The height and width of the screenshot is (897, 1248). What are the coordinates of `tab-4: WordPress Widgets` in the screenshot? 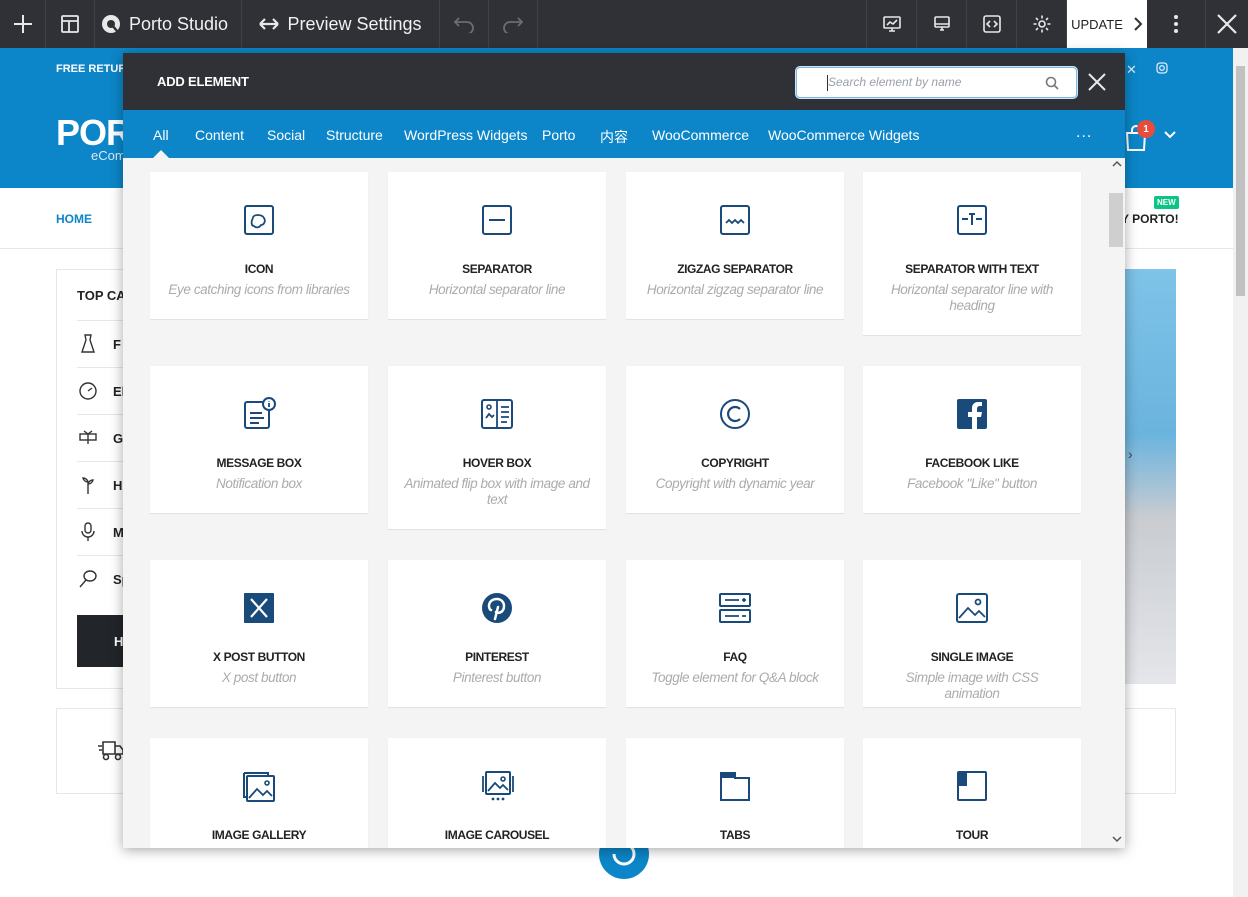 It's located at (465, 135).